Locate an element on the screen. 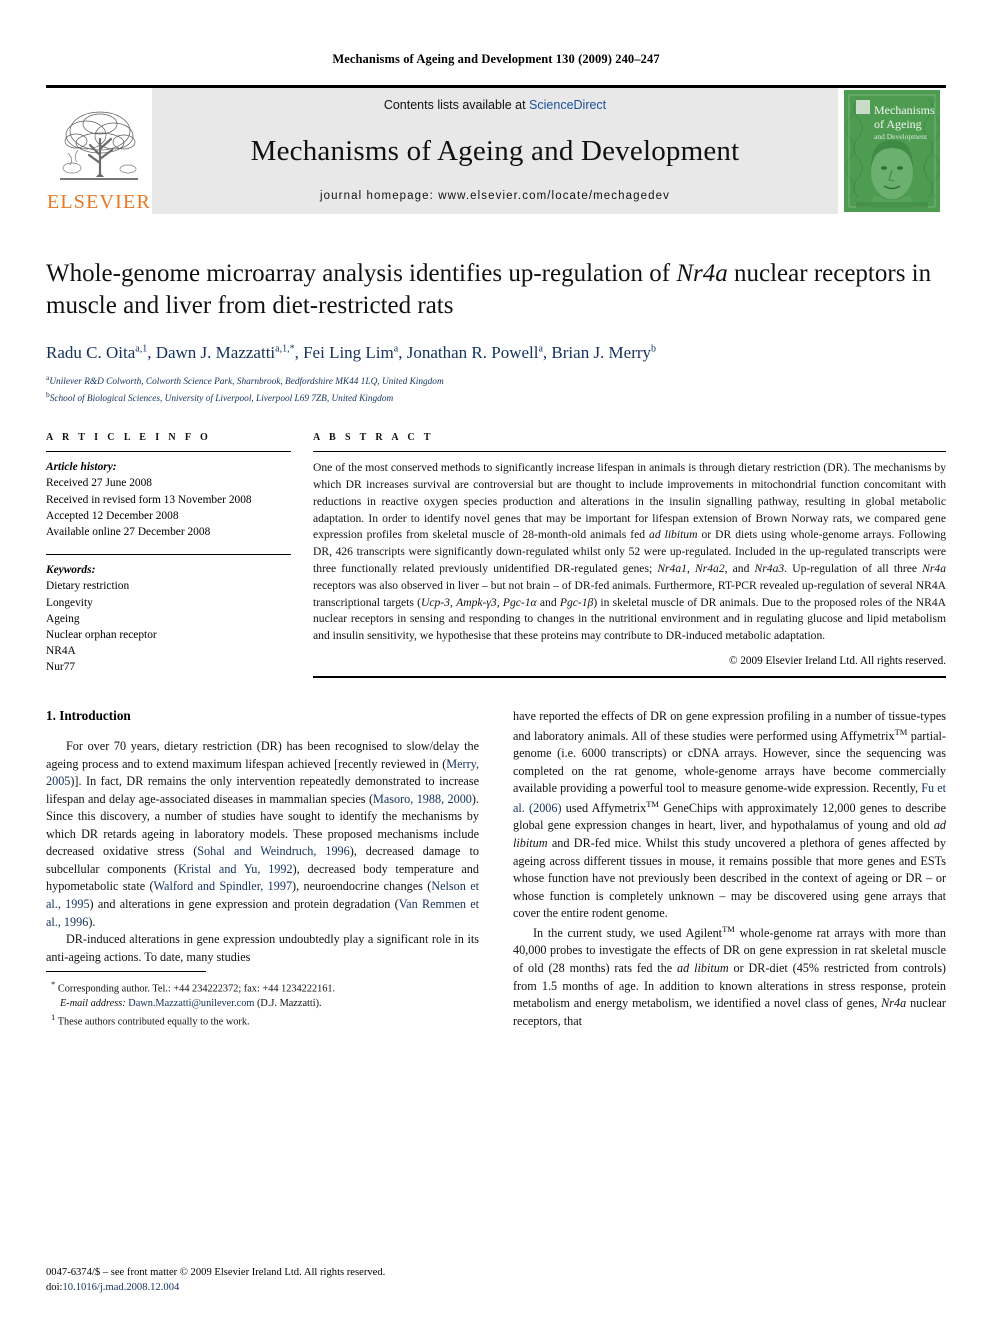 Image resolution: width=992 pixels, height=1323 pixels. author-3: , Fei Ling Lim is located at coordinates (344, 352).